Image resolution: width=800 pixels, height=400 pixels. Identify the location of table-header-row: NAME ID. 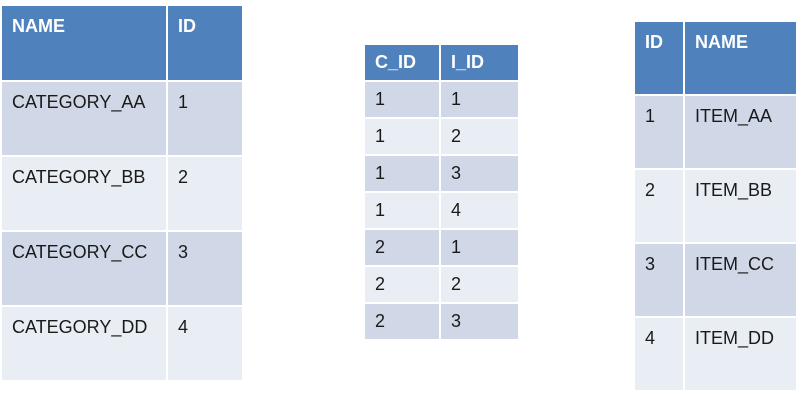
(122, 43).